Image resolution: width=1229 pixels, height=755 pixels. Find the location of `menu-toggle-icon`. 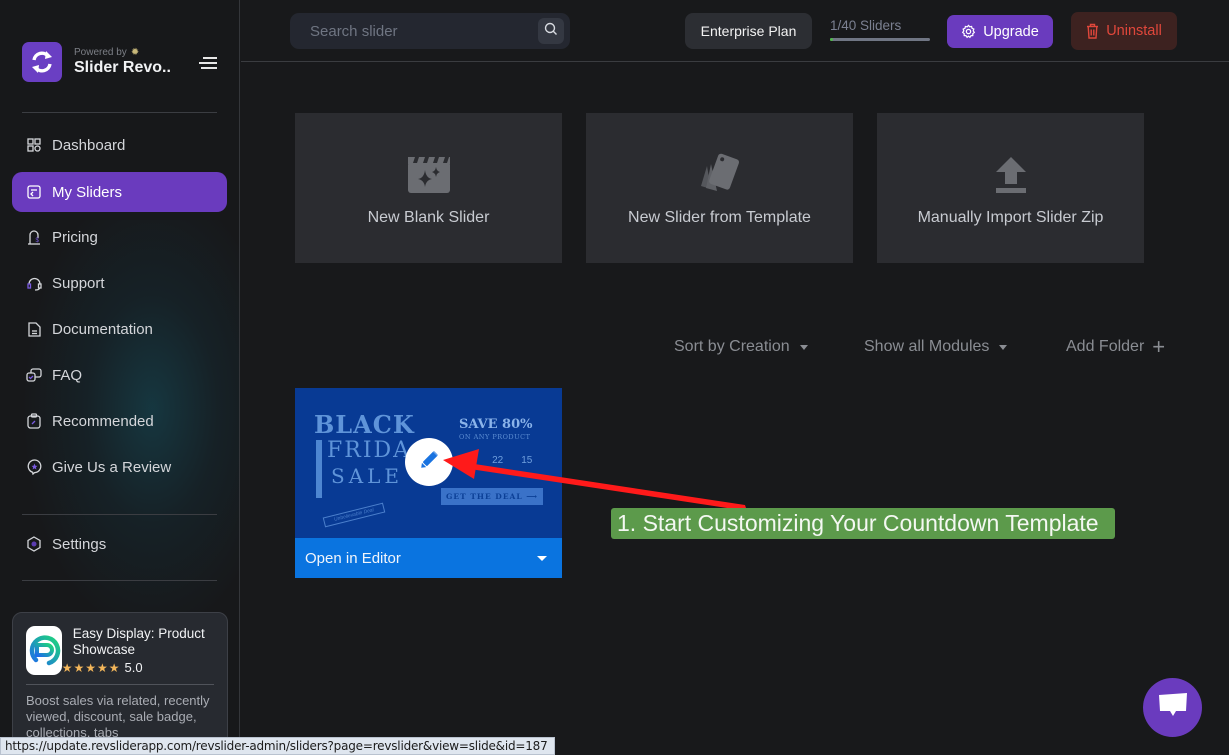

menu-toggle-icon is located at coordinates (208, 64).